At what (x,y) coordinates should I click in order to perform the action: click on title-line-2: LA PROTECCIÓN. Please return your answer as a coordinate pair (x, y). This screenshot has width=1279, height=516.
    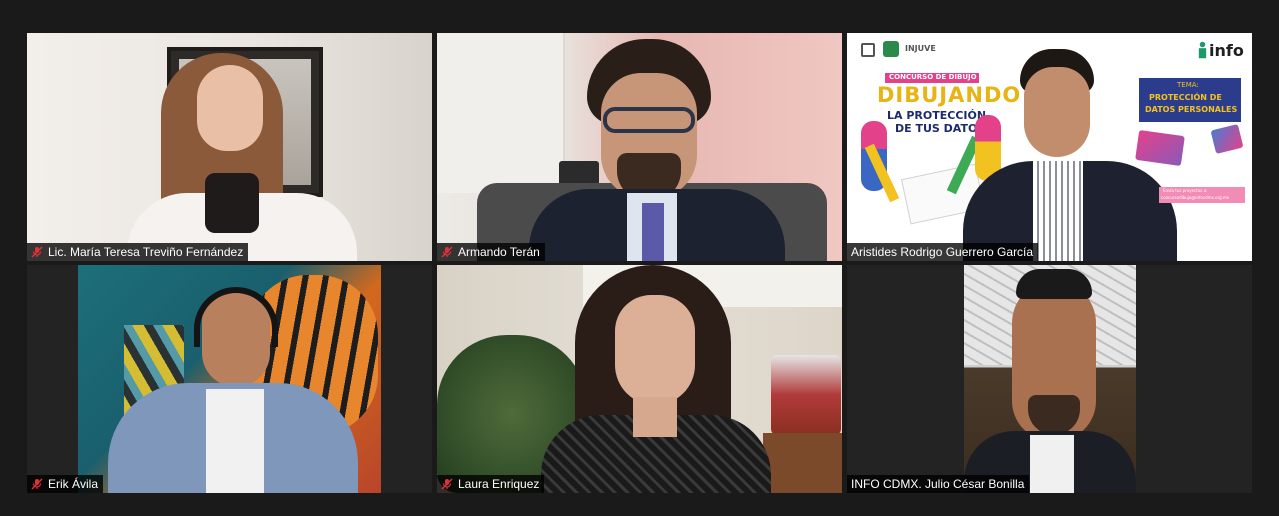
    Looking at the image, I should click on (937, 115).